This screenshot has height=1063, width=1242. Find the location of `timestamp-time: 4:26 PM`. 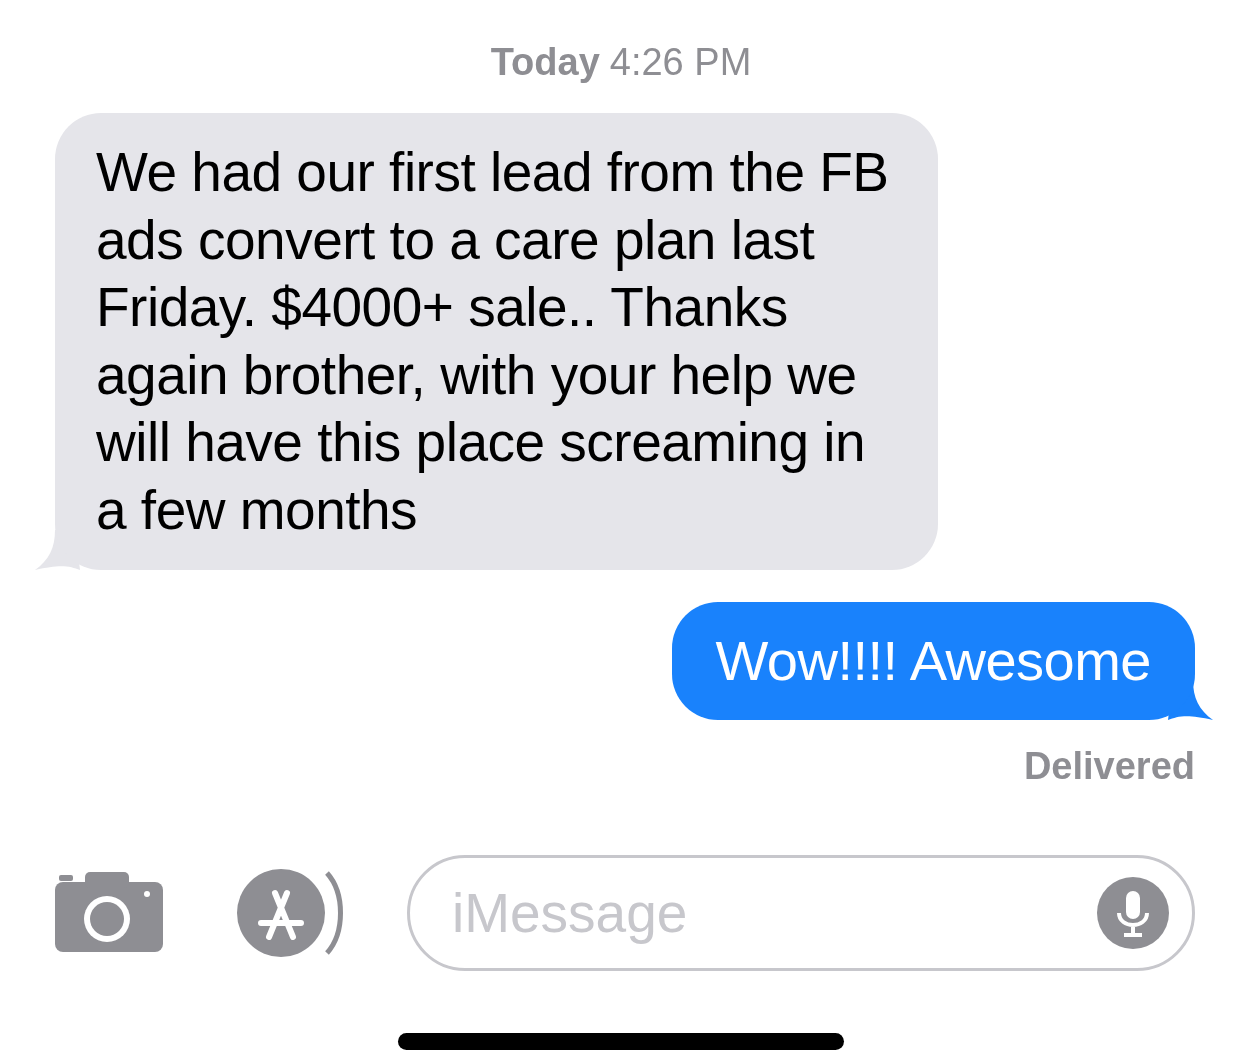

timestamp-time: 4:26 PM is located at coordinates (680, 62).